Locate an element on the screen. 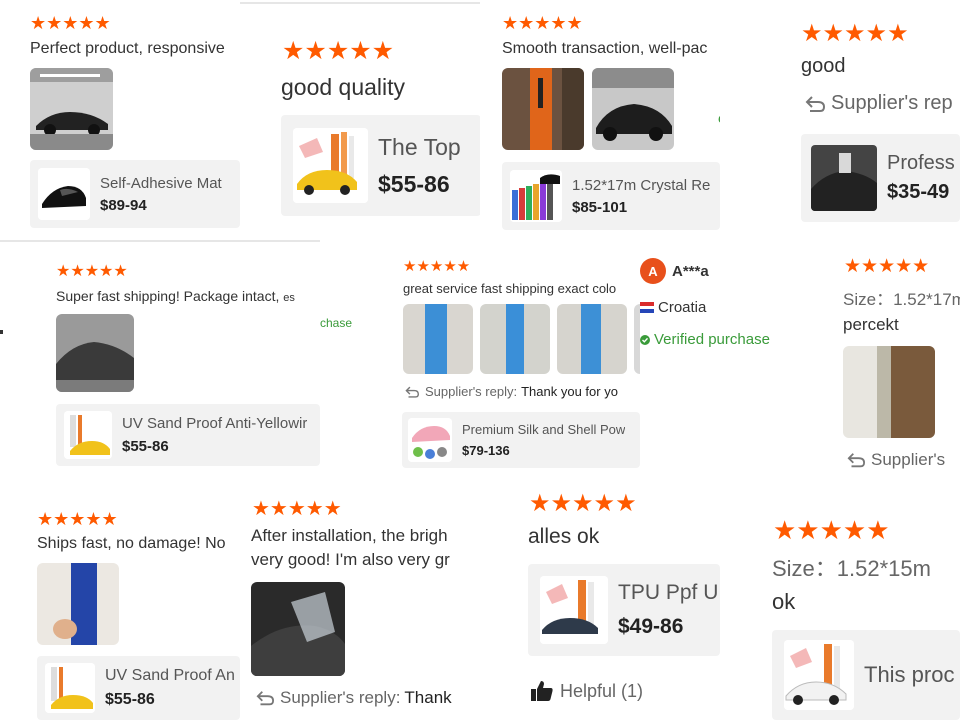  pink-car-icon is located at coordinates (430, 440).